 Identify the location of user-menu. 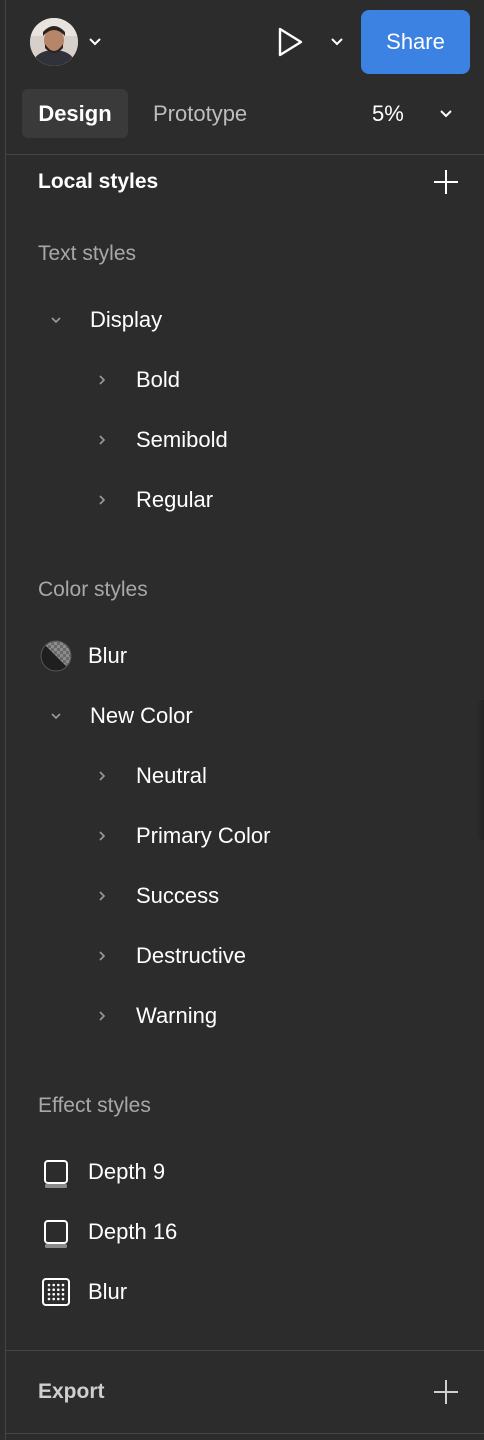
(70, 42).